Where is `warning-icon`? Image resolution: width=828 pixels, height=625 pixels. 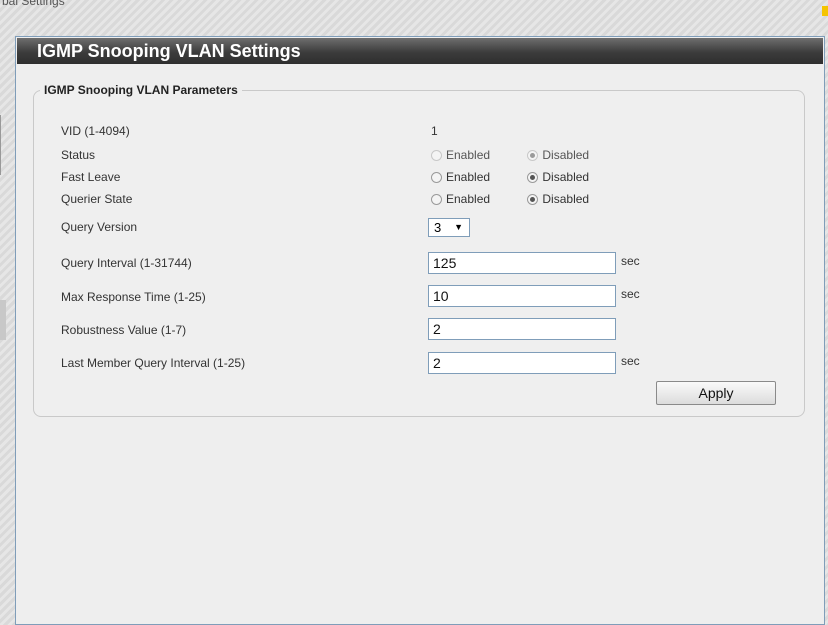 warning-icon is located at coordinates (825, 11).